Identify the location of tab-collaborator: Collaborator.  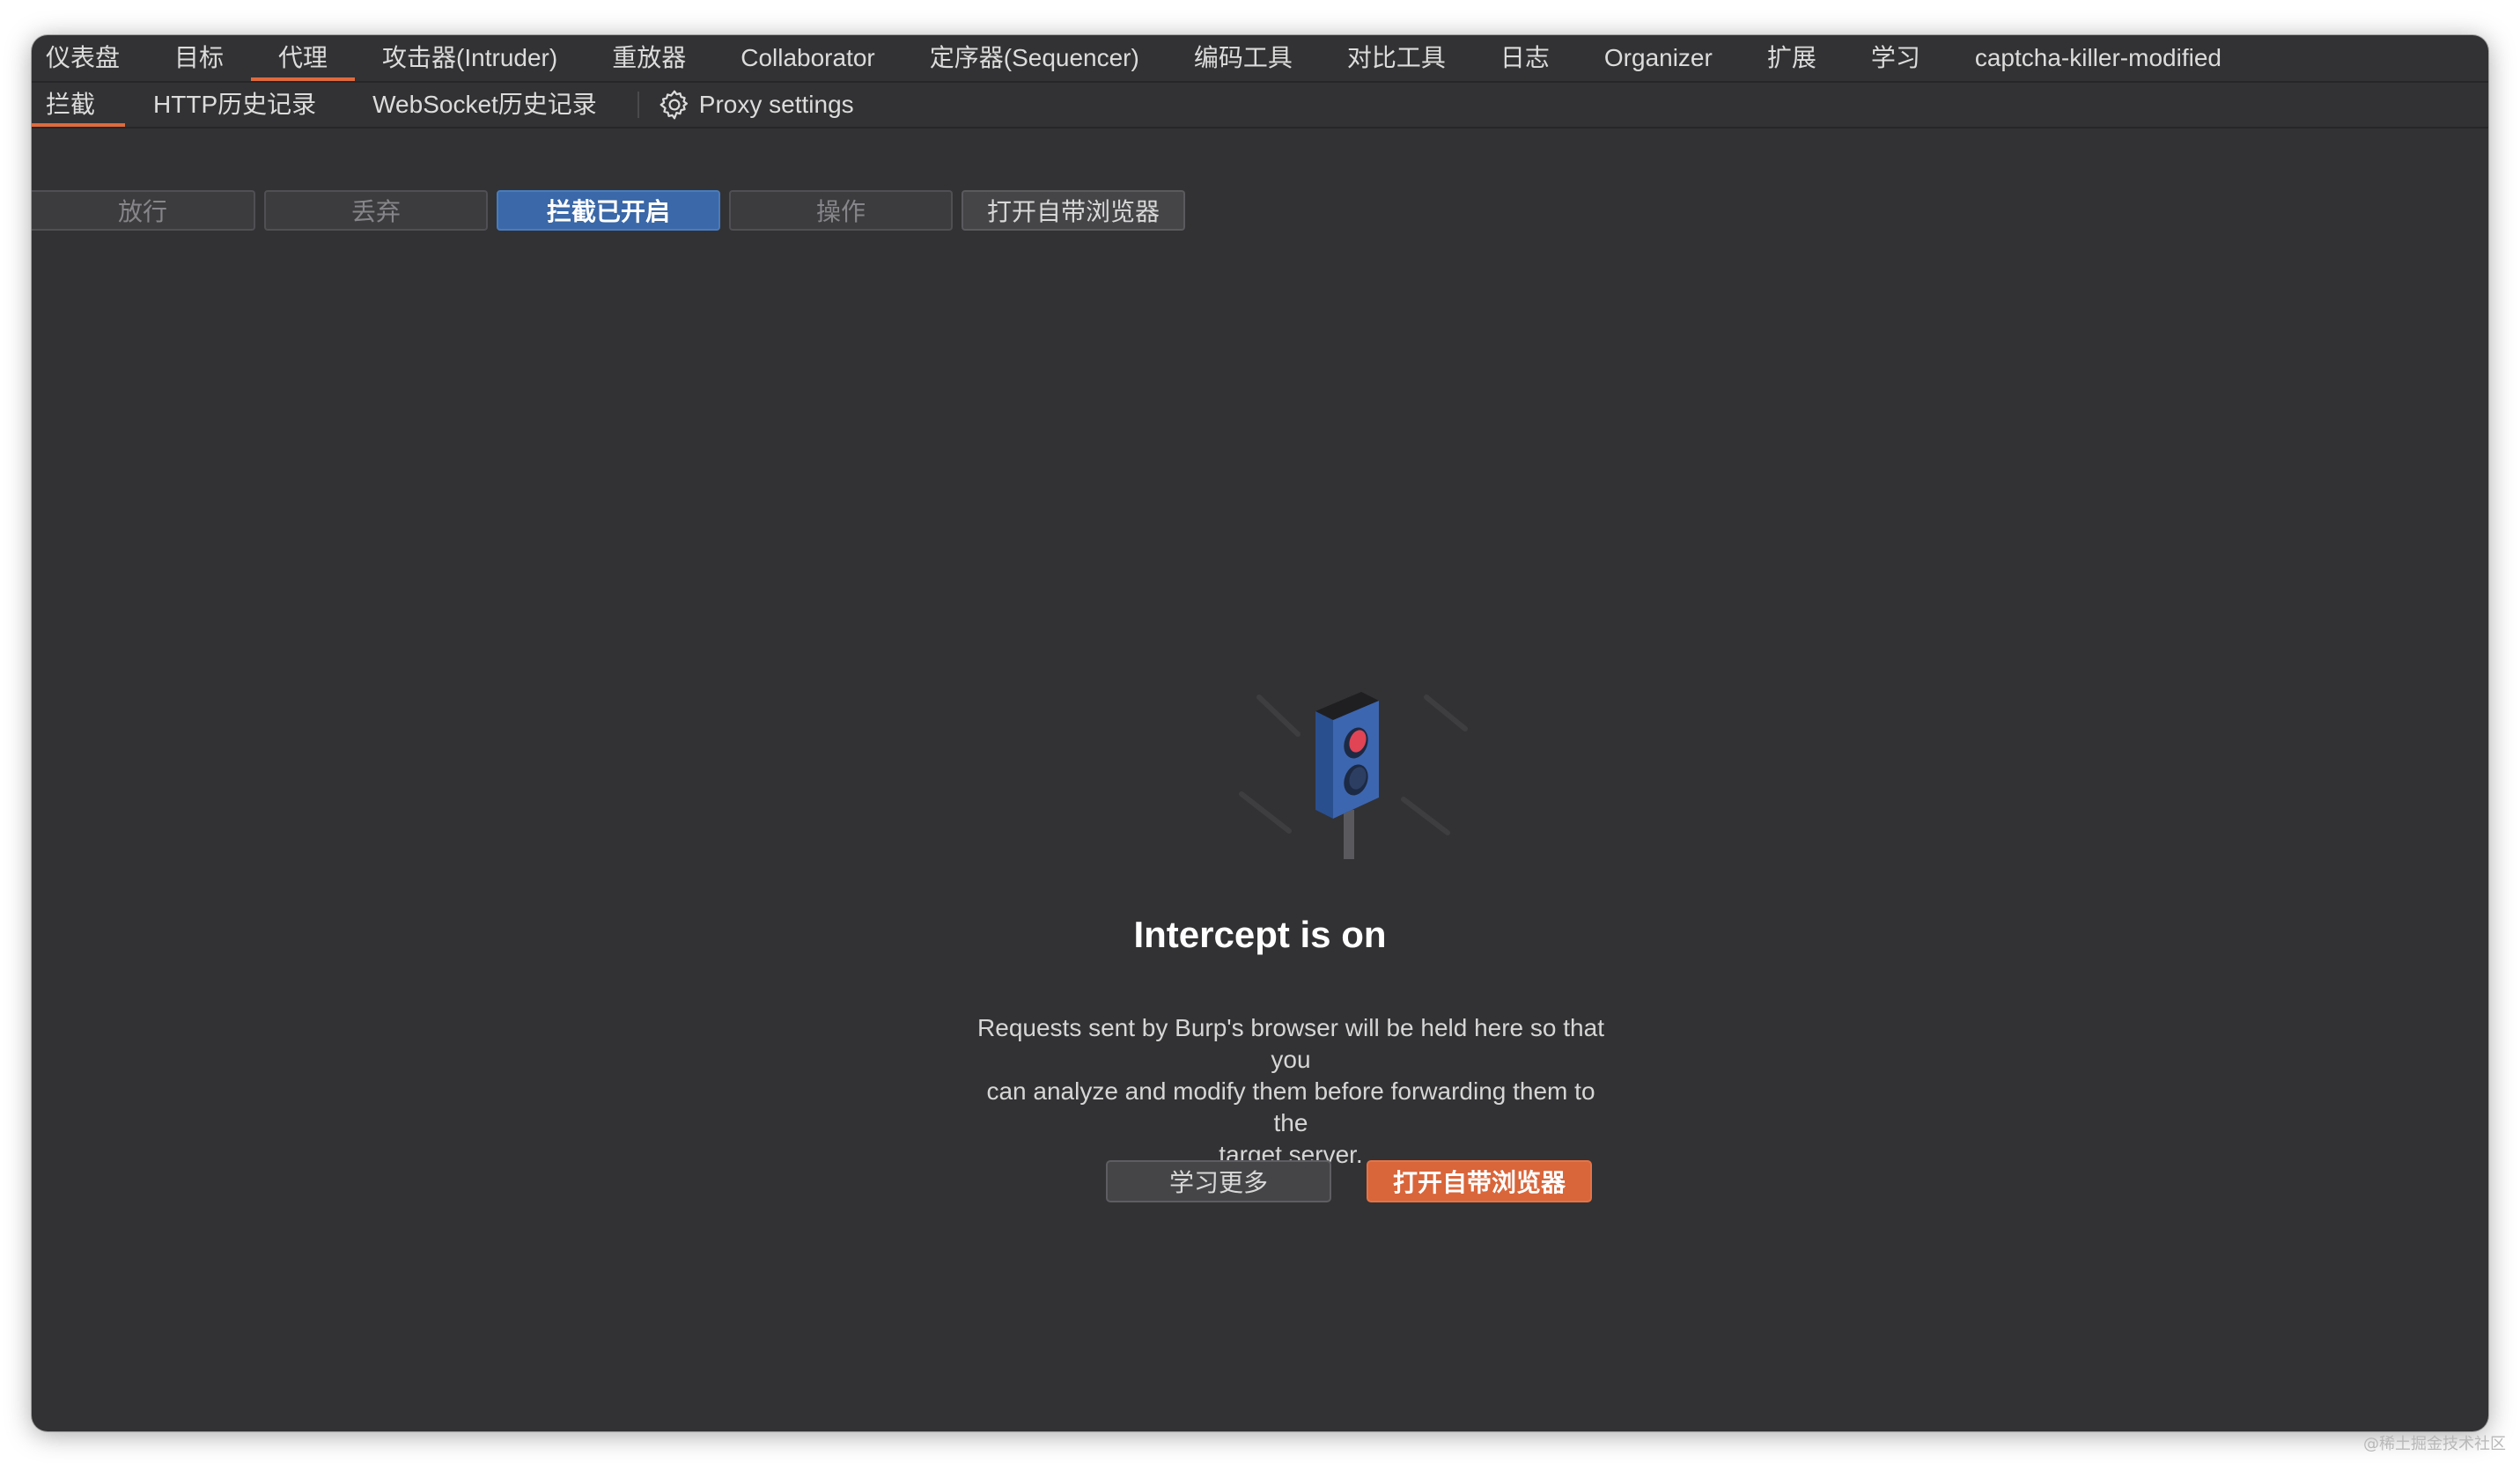
(808, 58).